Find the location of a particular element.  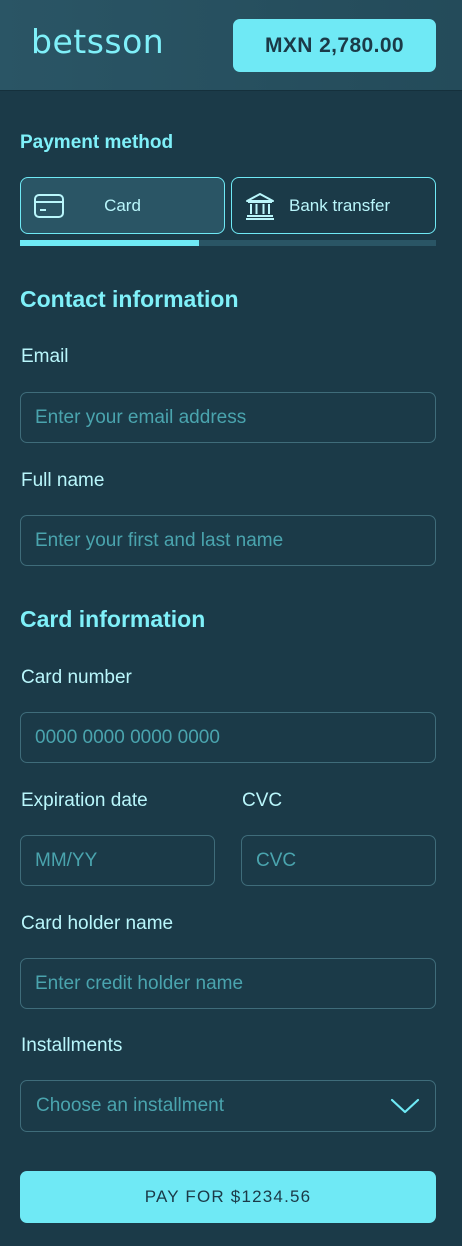

card-information-title: Card information is located at coordinates (113, 619).